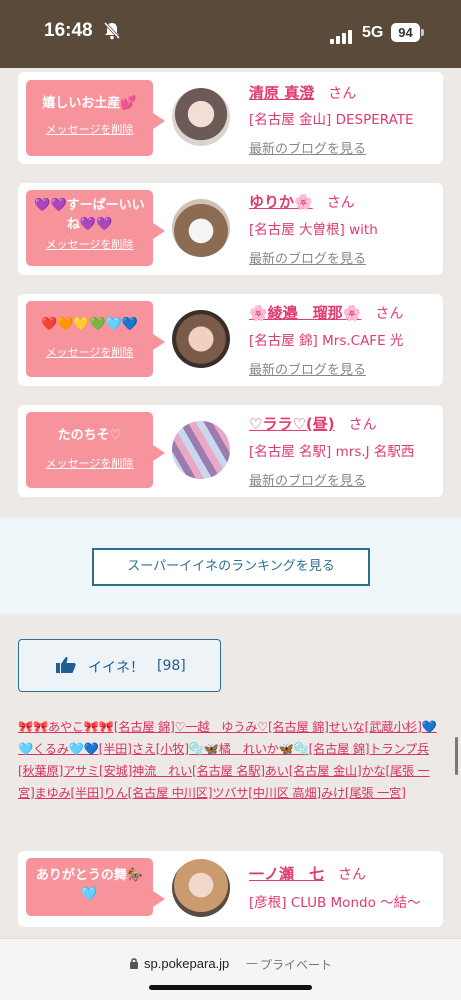  I want to click on cast-name-link: ゆりか🌸 さん, so click(302, 201).